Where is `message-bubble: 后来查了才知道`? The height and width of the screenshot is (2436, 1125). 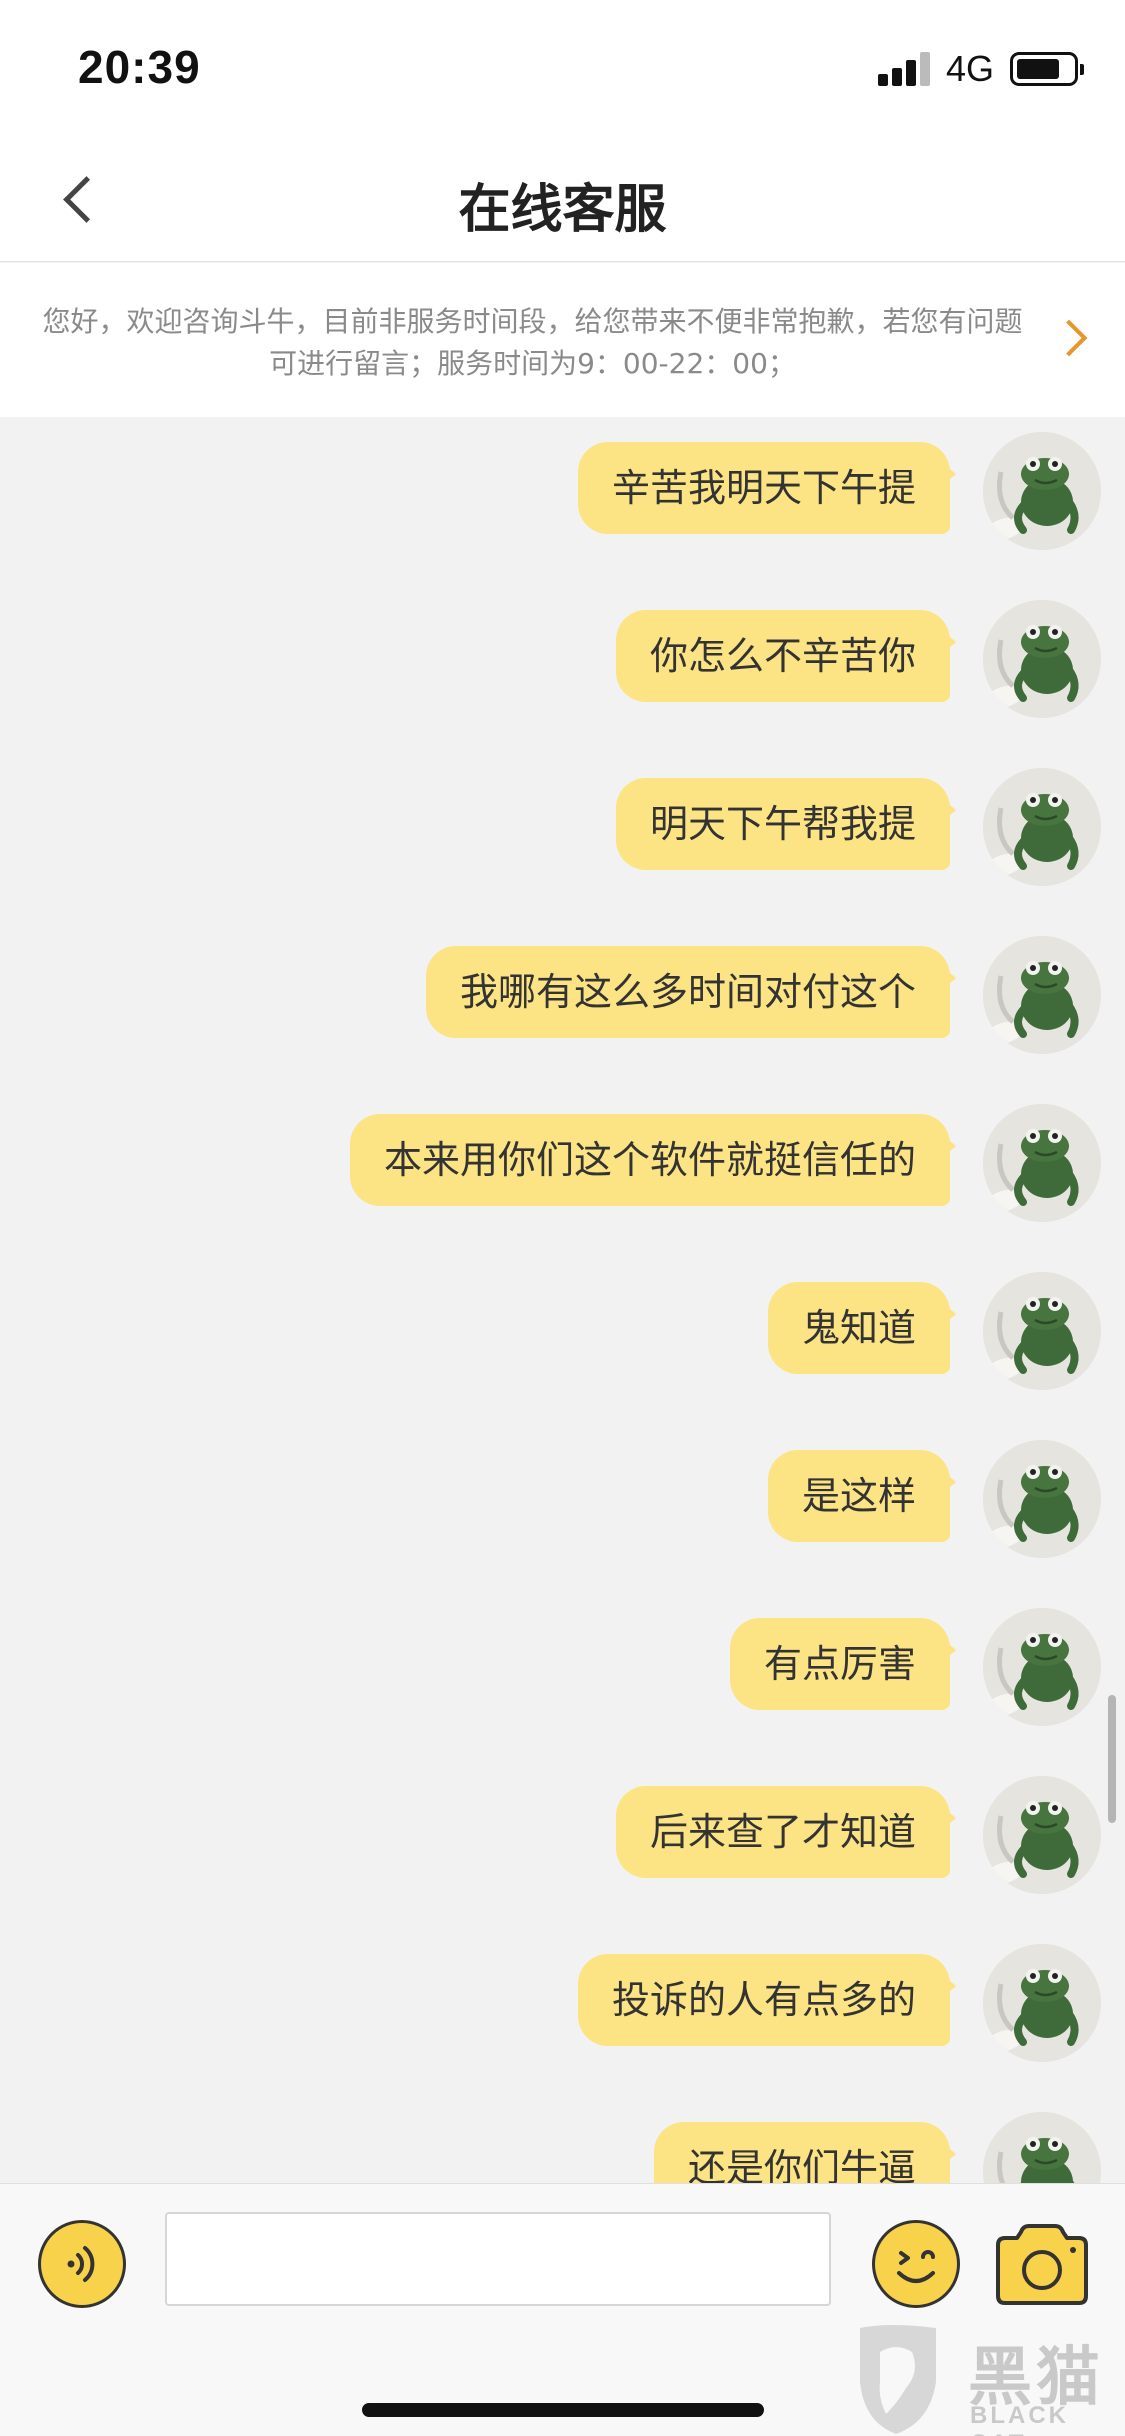
message-bubble: 后来查了才知道 is located at coordinates (786, 1832).